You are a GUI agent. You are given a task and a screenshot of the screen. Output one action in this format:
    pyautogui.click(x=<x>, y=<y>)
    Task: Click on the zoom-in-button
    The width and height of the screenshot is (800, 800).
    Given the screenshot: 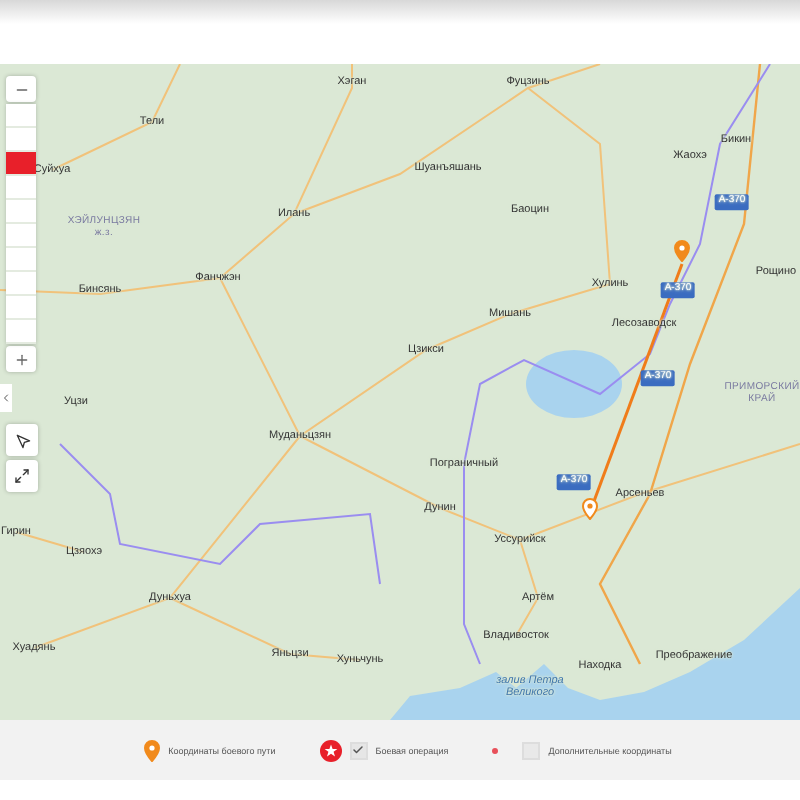 What is the action you would take?
    pyautogui.click(x=21, y=359)
    